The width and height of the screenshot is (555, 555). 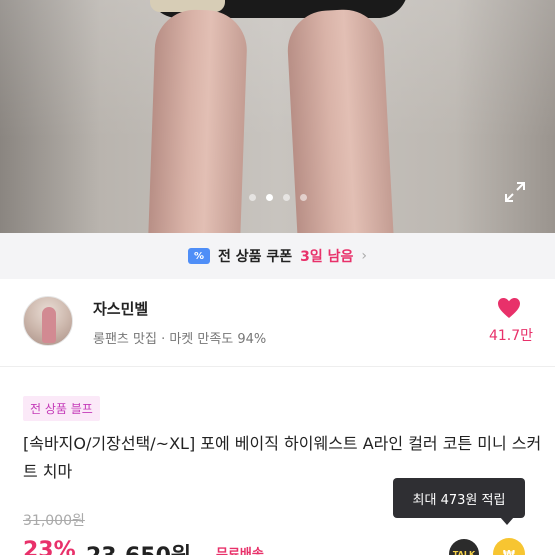 What do you see at coordinates (198, 256) in the screenshot?
I see `coupon-icon: %` at bounding box center [198, 256].